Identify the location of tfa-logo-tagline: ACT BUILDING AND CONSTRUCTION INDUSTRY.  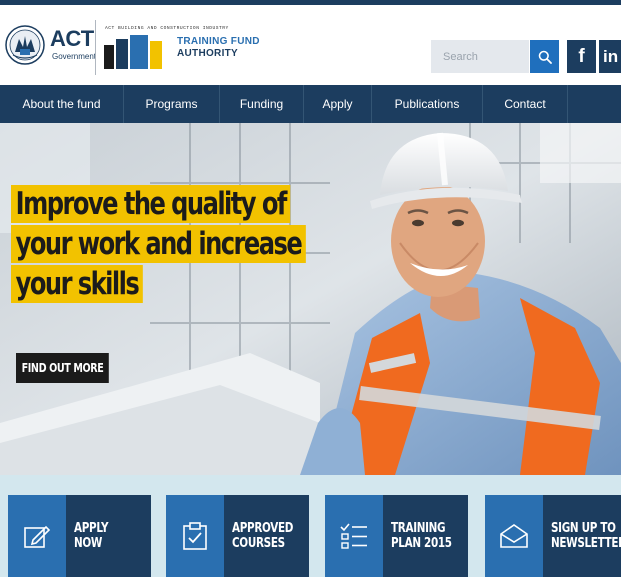
(167, 28).